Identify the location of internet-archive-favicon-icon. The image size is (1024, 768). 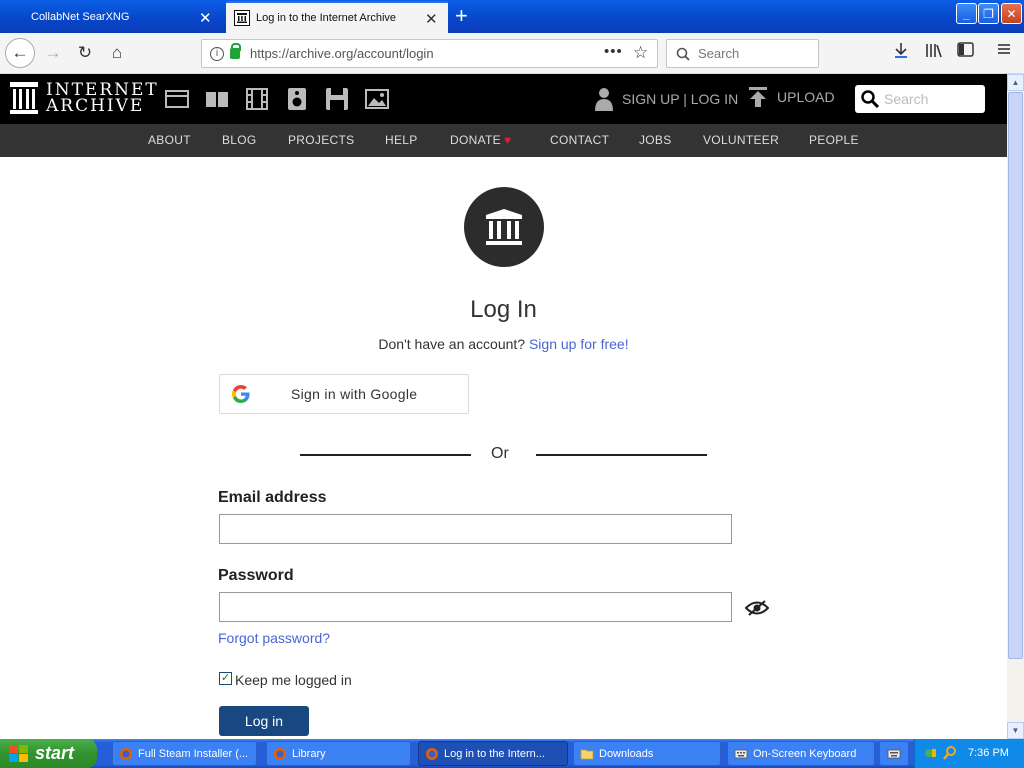
(242, 18).